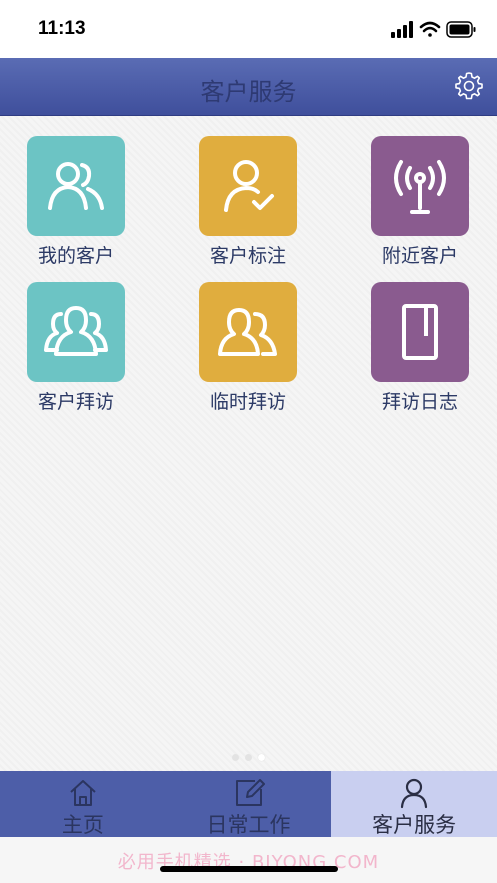 The image size is (497, 883). Describe the element at coordinates (414, 793) in the screenshot. I see `person-icon` at that location.